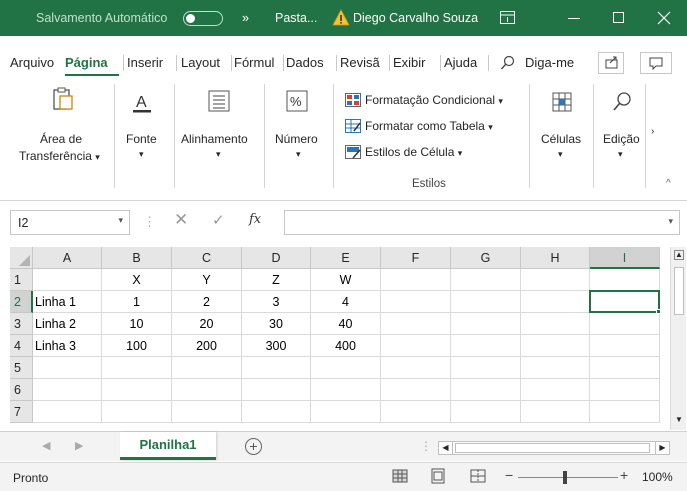 The height and width of the screenshot is (491, 687). Describe the element at coordinates (507, 17) in the screenshot. I see `ribbon-display-options-icon` at that location.